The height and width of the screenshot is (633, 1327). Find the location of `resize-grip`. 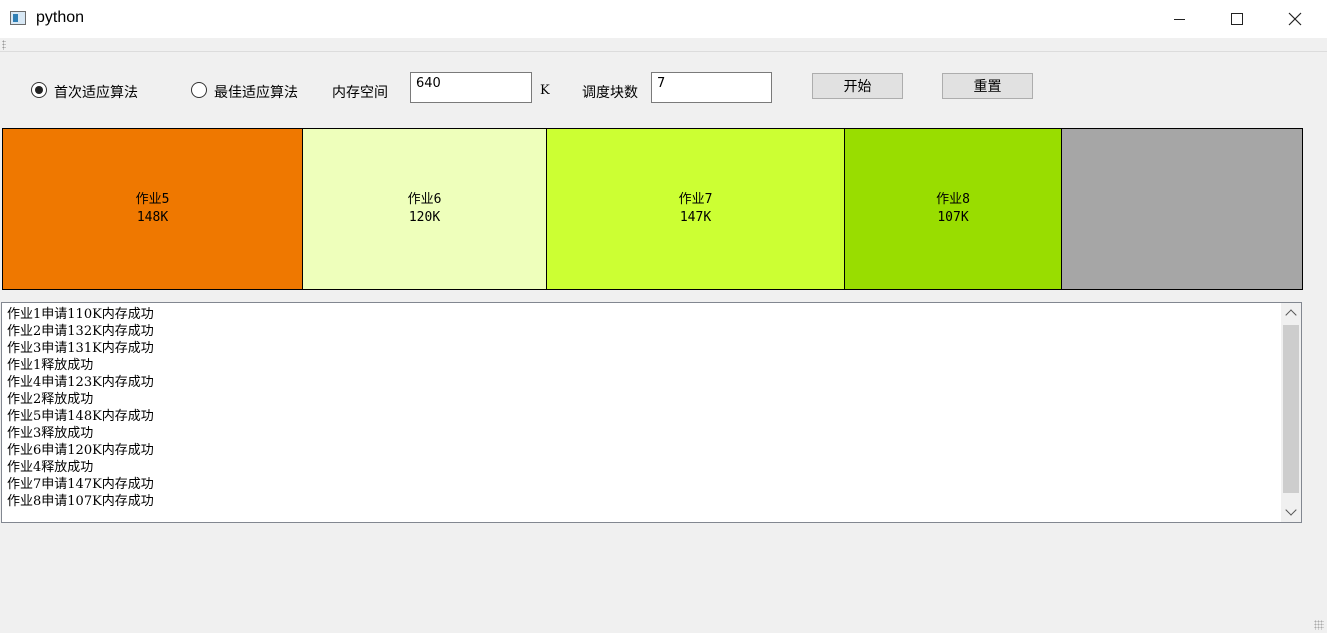

resize-grip is located at coordinates (1319, 625).